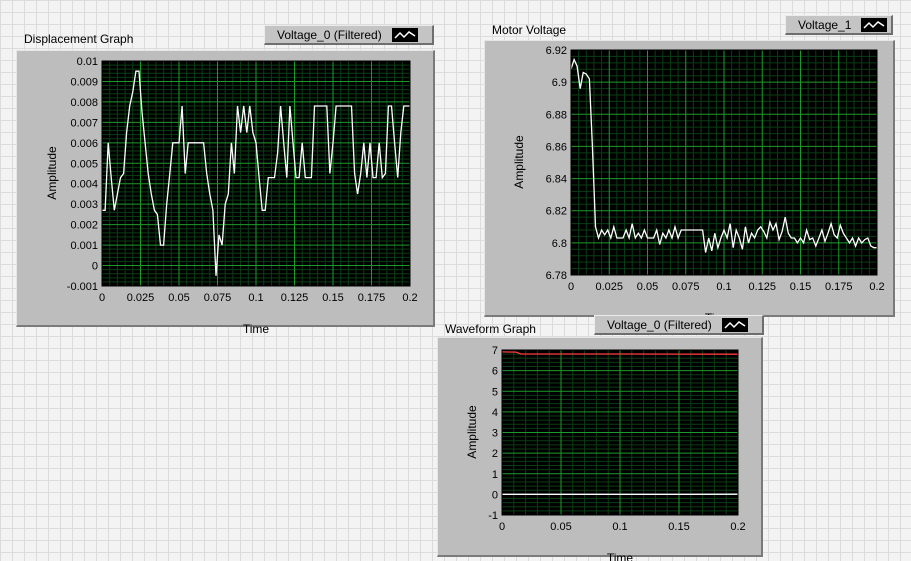  Describe the element at coordinates (502, 527) in the screenshot. I see `x-tick-label: 0` at that location.